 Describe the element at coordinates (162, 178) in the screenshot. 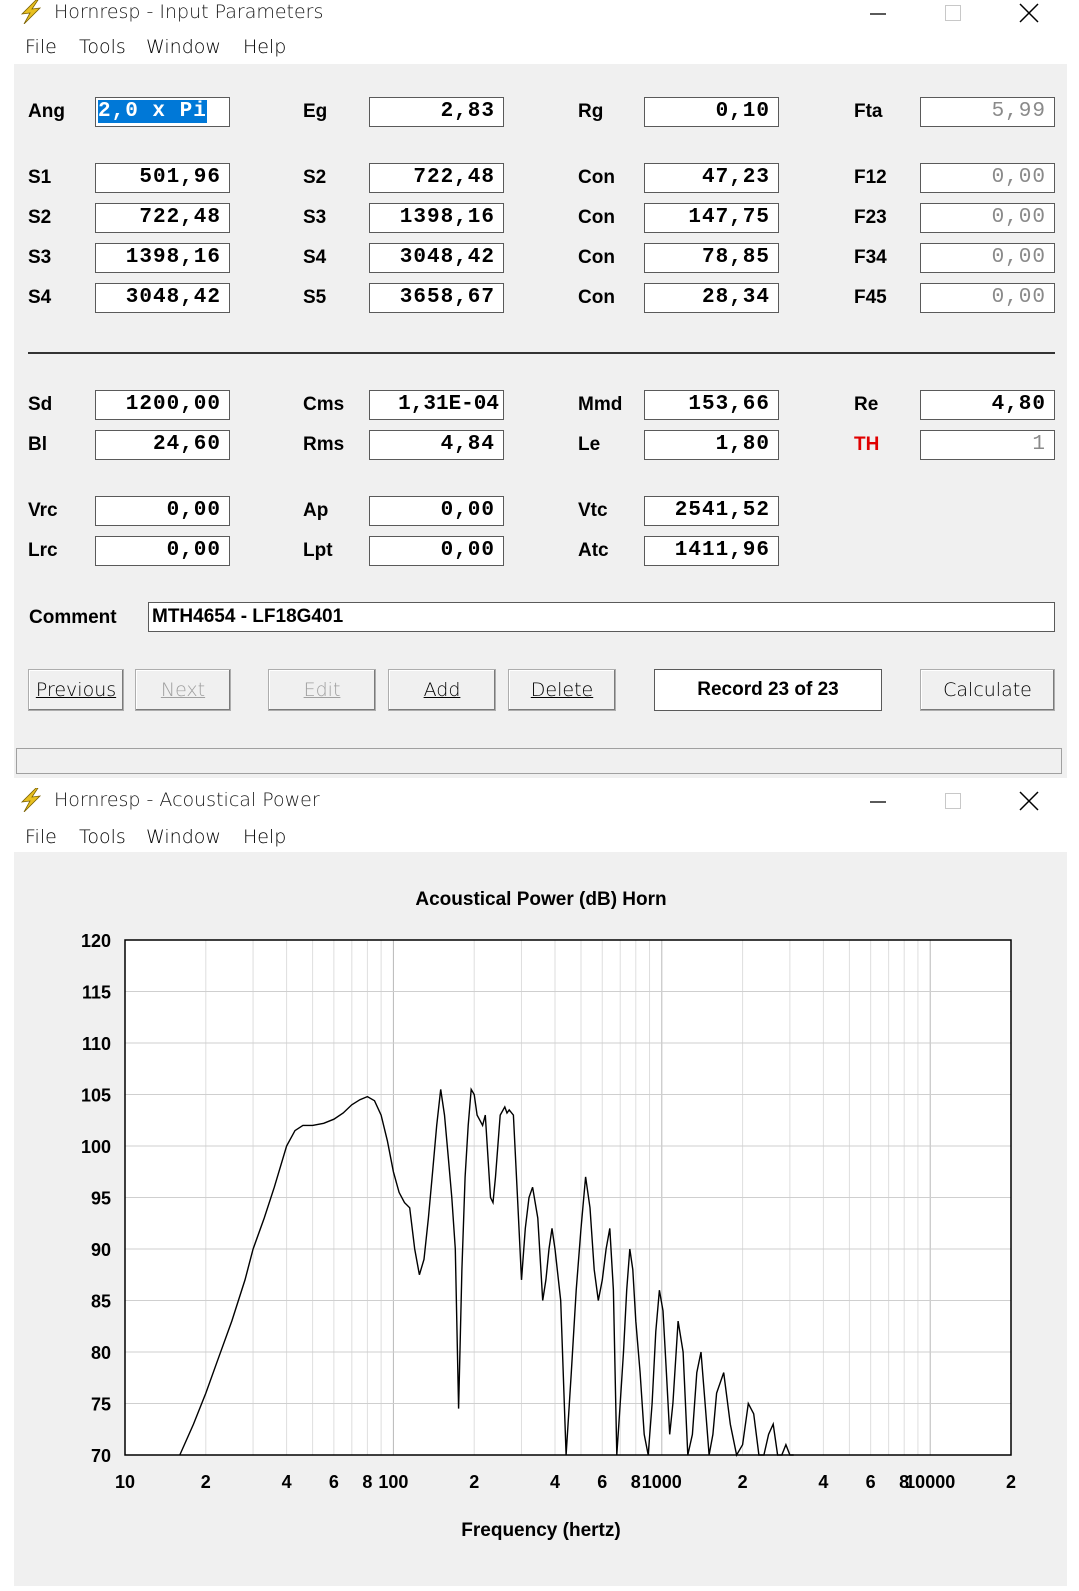

I see `s1-field: 501,96` at that location.